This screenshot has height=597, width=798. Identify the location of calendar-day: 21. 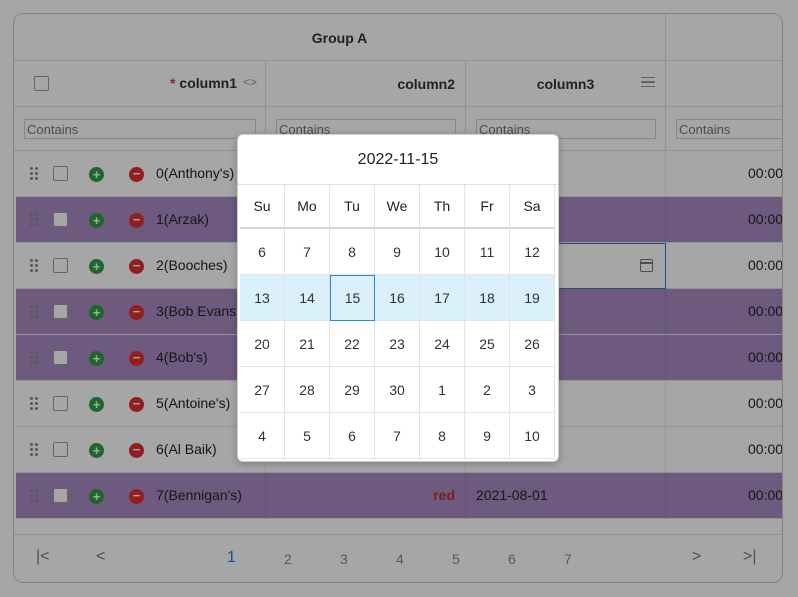
(307, 344).